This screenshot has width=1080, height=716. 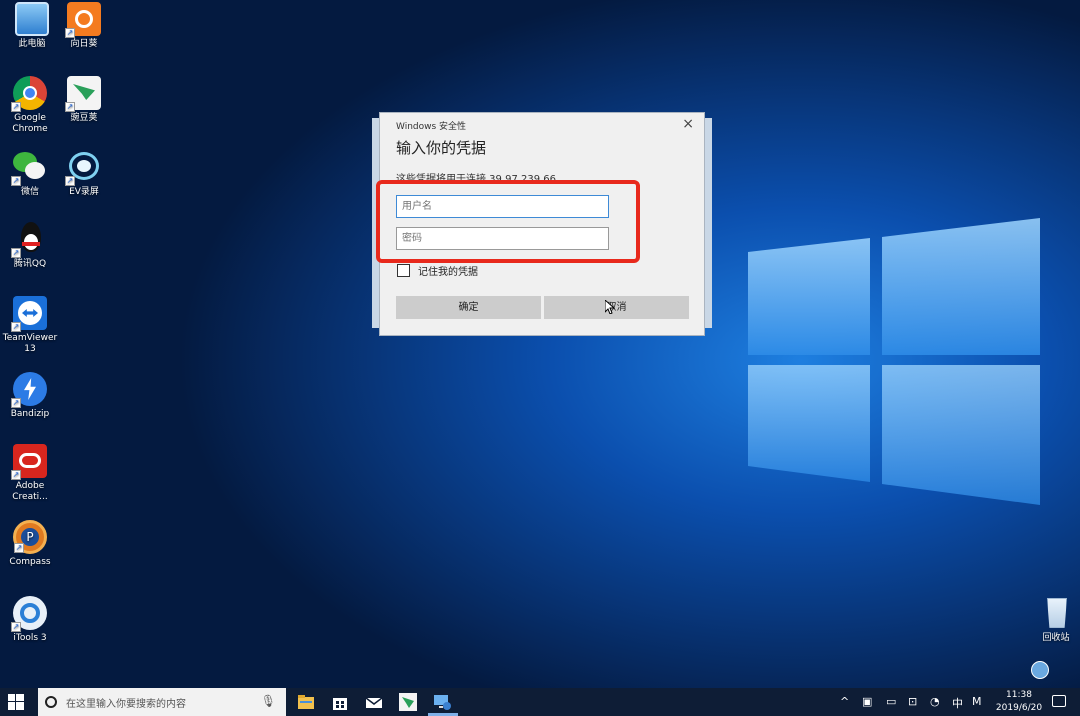 What do you see at coordinates (1056, 638) in the screenshot?
I see `desktop-icon-label: 回收站` at bounding box center [1056, 638].